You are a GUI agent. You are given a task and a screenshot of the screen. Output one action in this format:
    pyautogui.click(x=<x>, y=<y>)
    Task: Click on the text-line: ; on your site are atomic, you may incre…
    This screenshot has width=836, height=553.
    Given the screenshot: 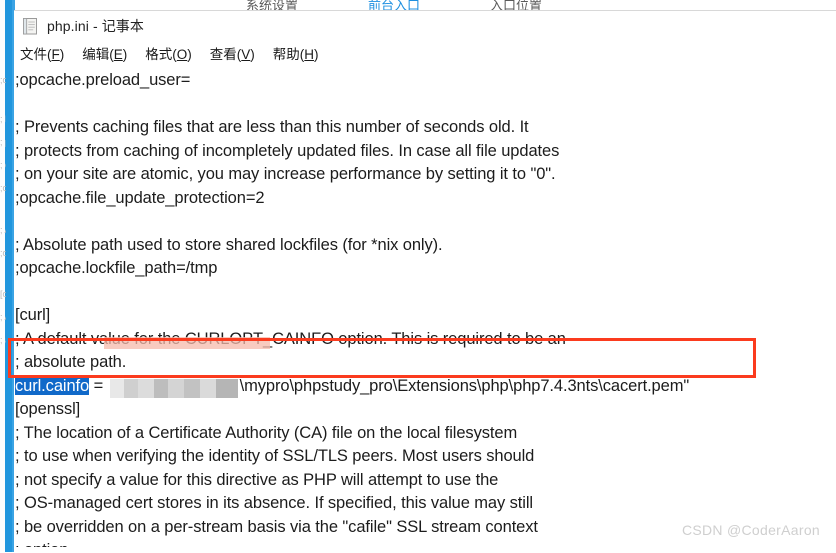 What is the action you would take?
    pyautogui.click(x=285, y=174)
    